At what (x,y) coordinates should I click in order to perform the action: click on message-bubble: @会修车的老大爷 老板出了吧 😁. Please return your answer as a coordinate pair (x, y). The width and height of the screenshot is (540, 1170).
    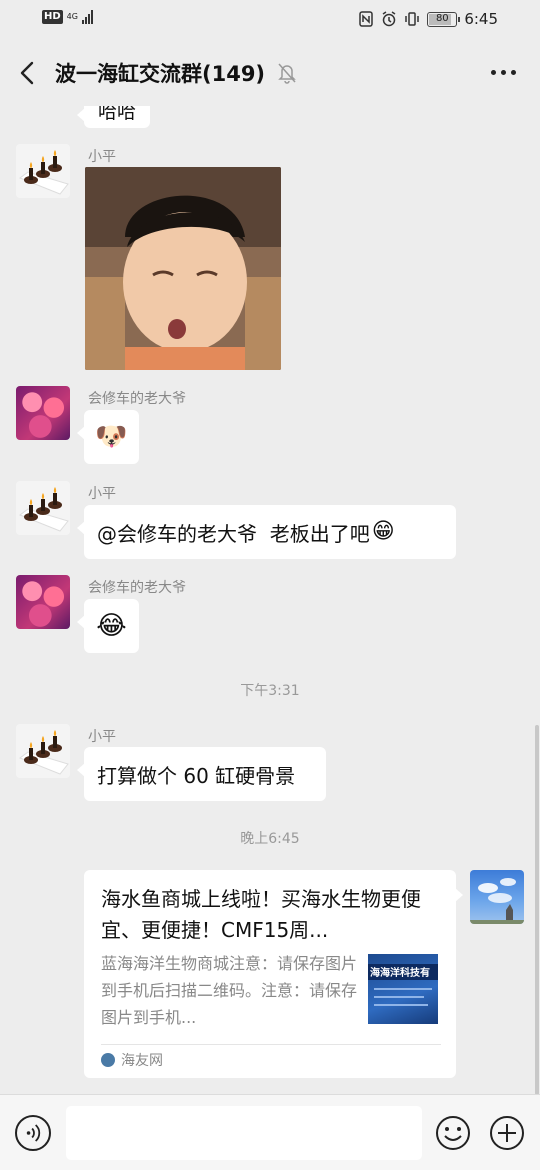
    Looking at the image, I should click on (266, 532).